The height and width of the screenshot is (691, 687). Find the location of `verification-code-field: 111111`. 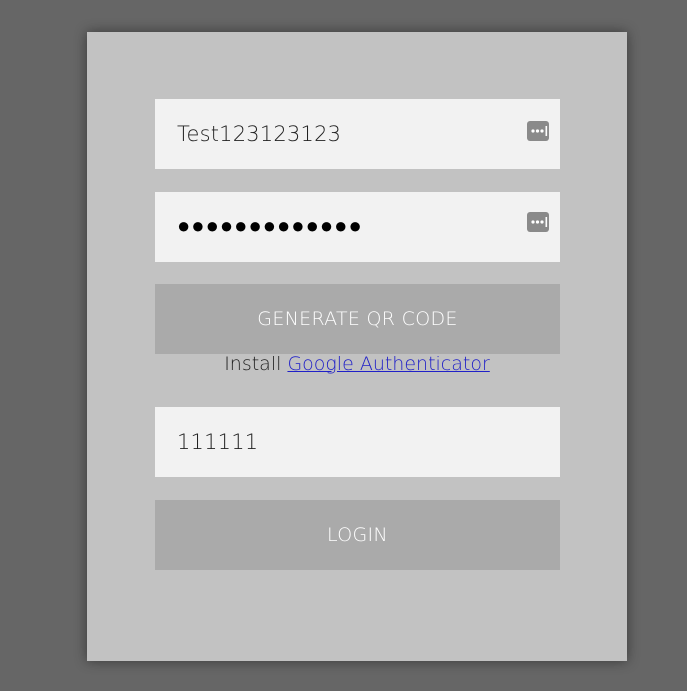

verification-code-field: 111111 is located at coordinates (357, 442).